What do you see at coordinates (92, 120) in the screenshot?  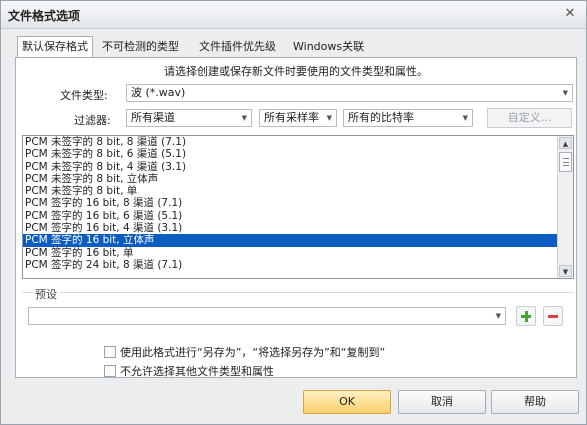 I see `filter-label: 过滤器:` at bounding box center [92, 120].